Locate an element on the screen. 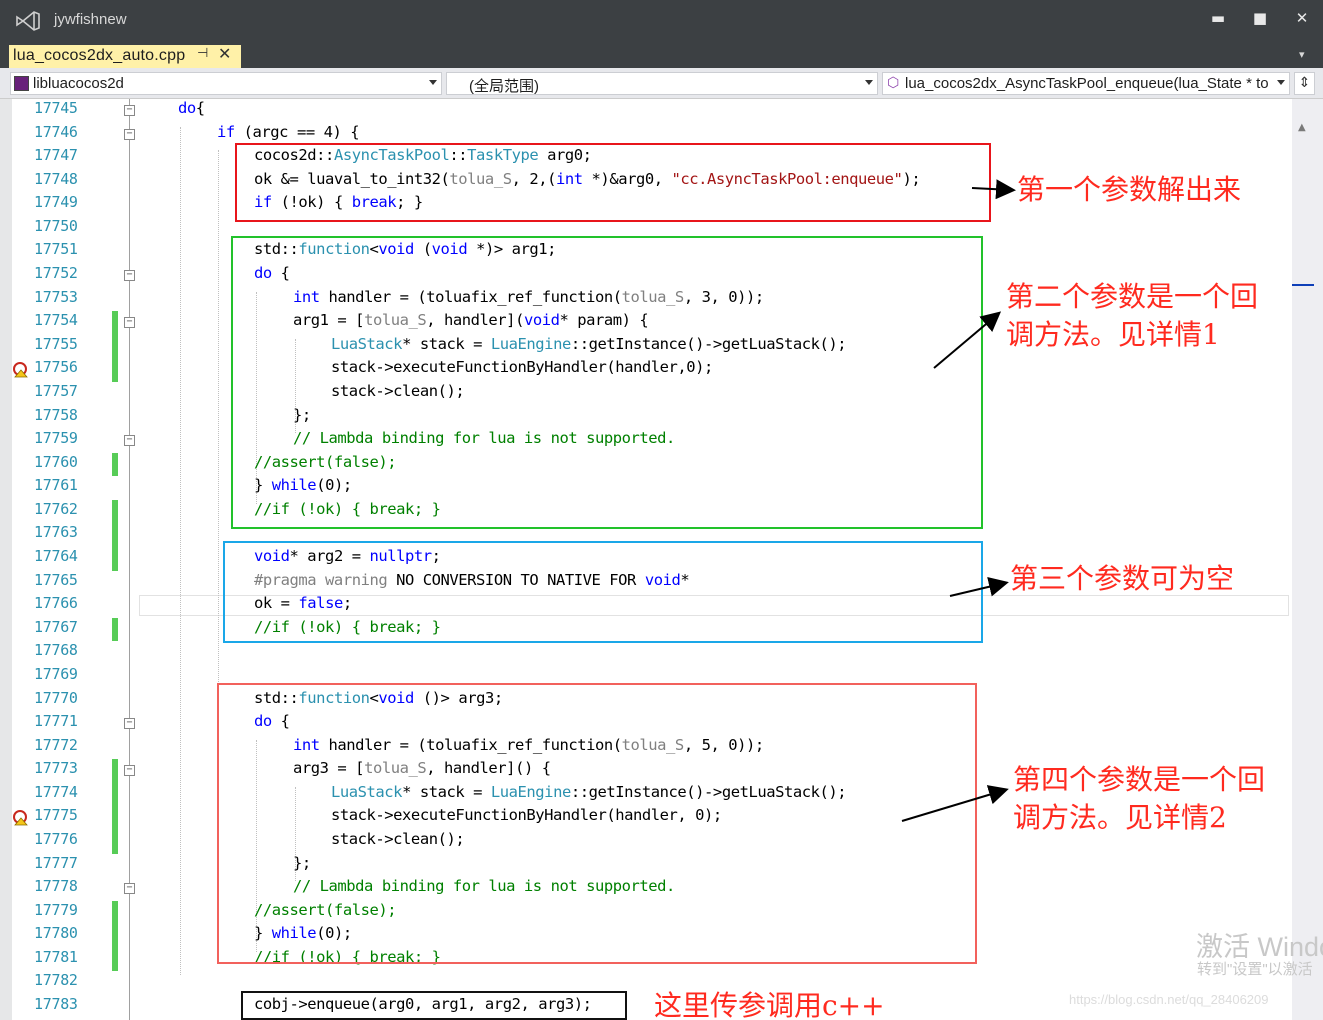 Image resolution: width=1323 pixels, height=1020 pixels. line-number: 17761 is located at coordinates (56, 485).